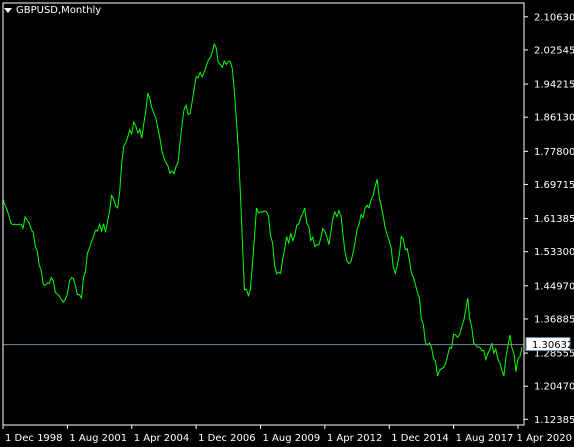  What do you see at coordinates (291, 438) in the screenshot?
I see `x-tick-label: 1 Aug 2009` at bounding box center [291, 438].